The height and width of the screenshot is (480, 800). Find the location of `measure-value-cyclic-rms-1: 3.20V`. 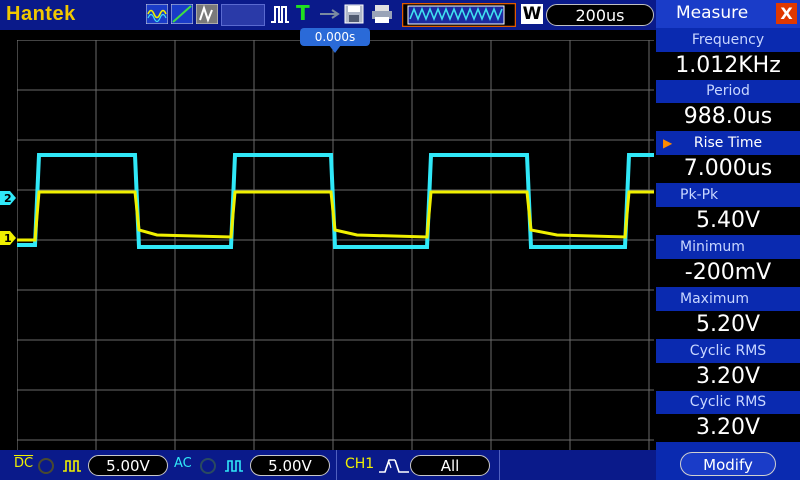

measure-value-cyclic-rms-1: 3.20V is located at coordinates (728, 377).